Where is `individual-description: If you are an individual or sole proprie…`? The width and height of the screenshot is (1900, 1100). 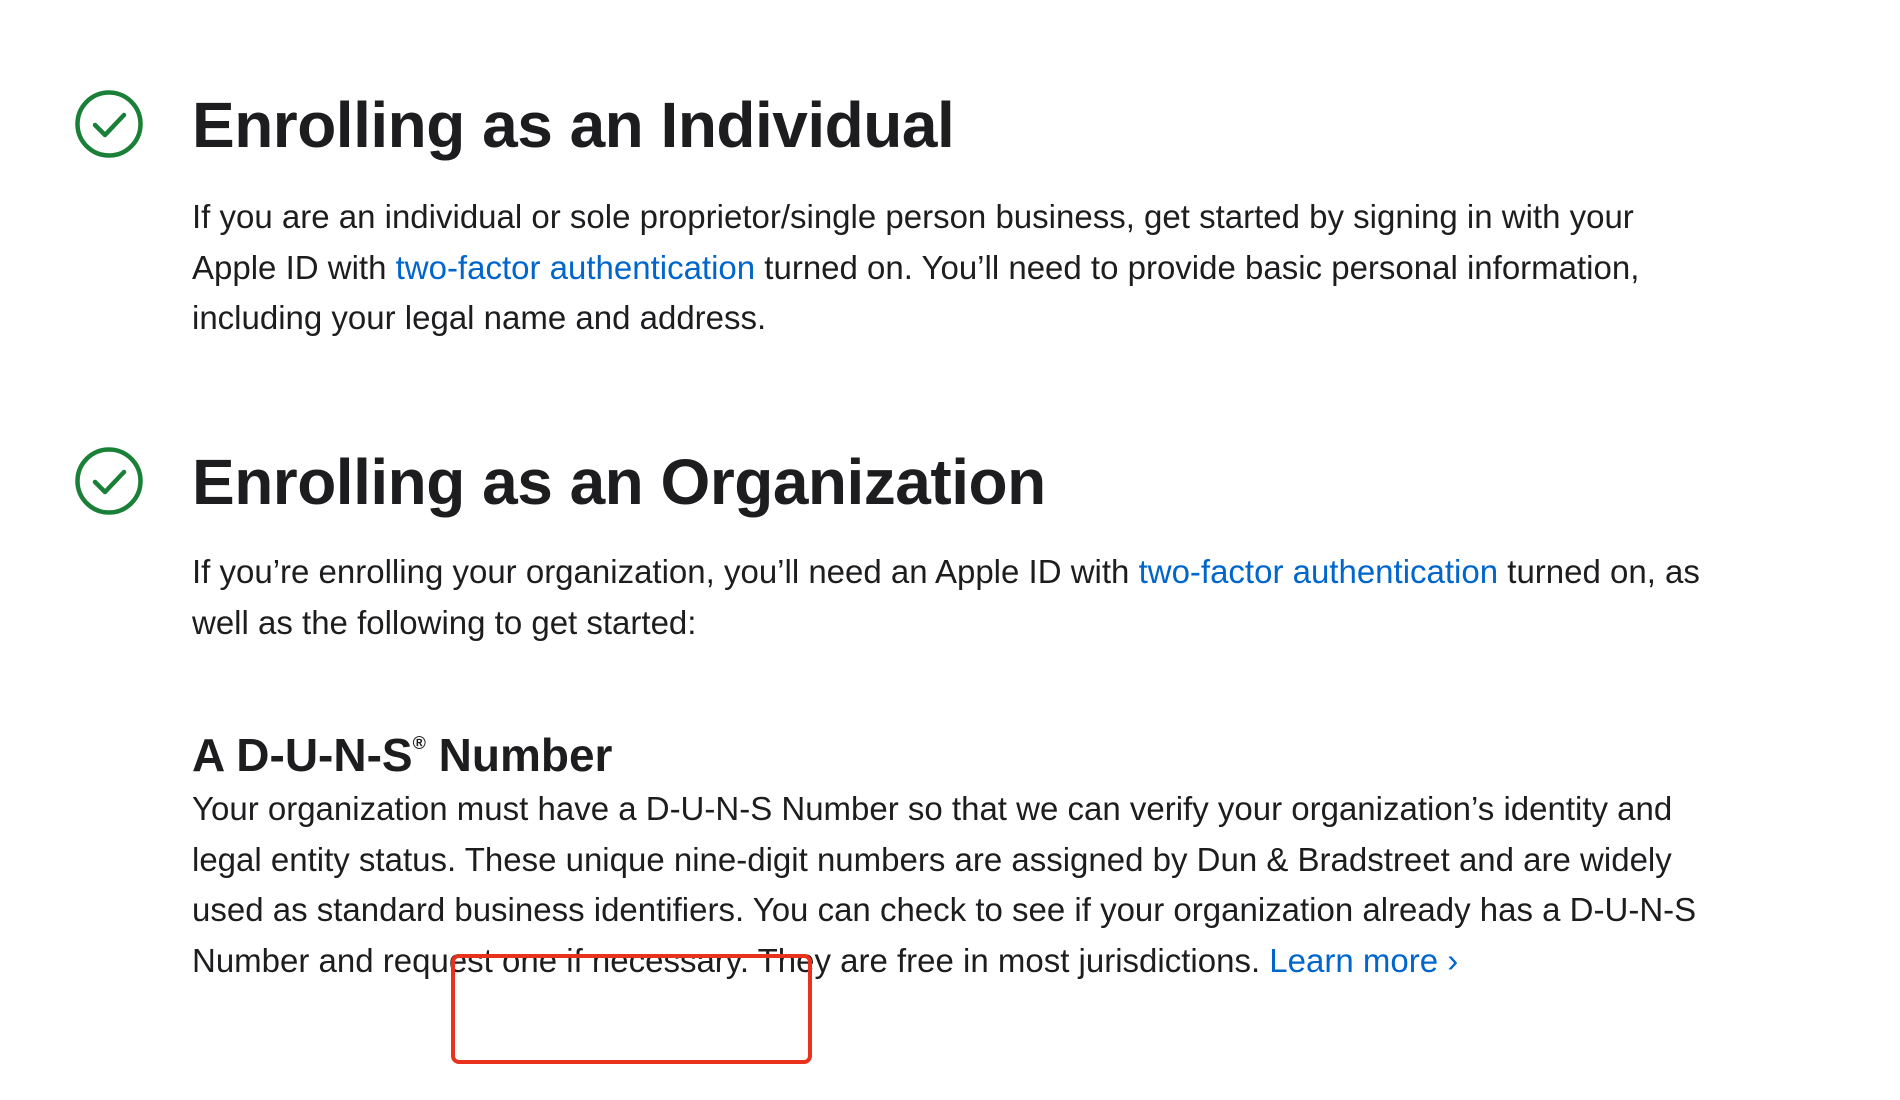
individual-description: If you are an individual or sole proprie… is located at coordinates (952, 268).